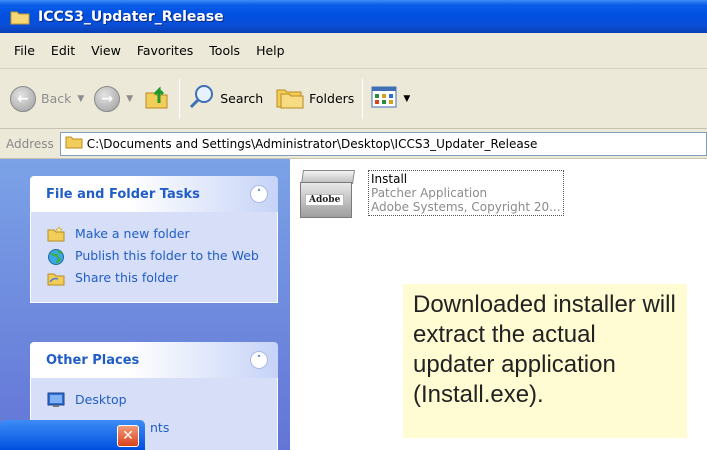 This screenshot has height=450, width=707. Describe the element at coordinates (242, 98) in the screenshot. I see `search-label: Search` at that location.